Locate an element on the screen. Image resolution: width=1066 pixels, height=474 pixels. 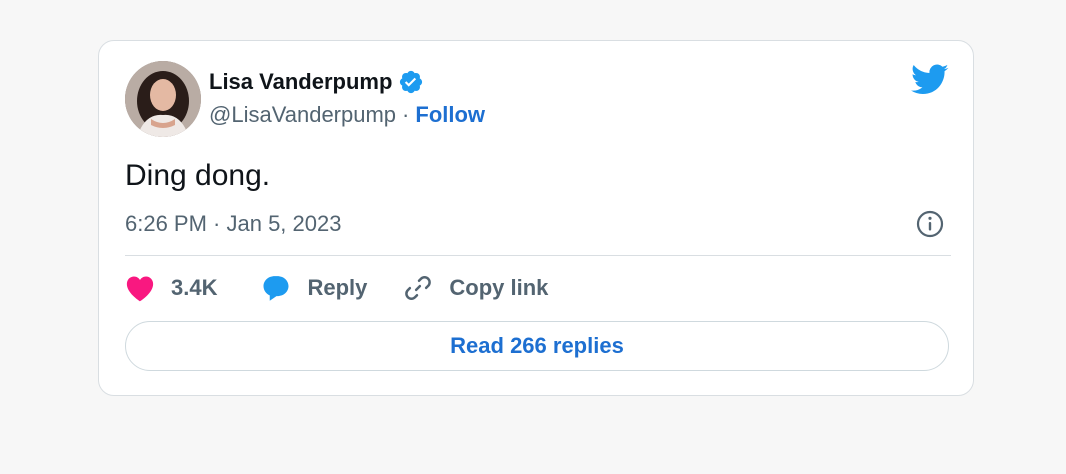
read-replies-button: Read 266 replies is located at coordinates (537, 346).